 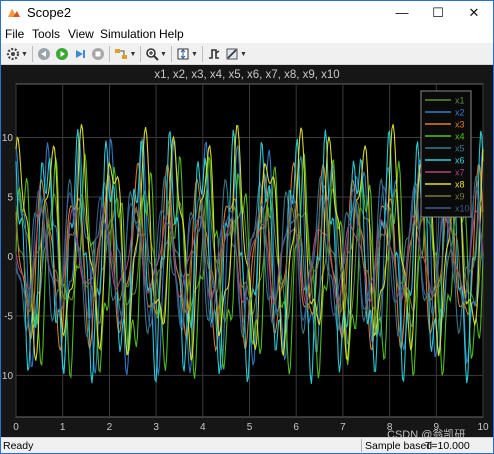 I want to click on x-tick-label: 4, so click(x=203, y=427).